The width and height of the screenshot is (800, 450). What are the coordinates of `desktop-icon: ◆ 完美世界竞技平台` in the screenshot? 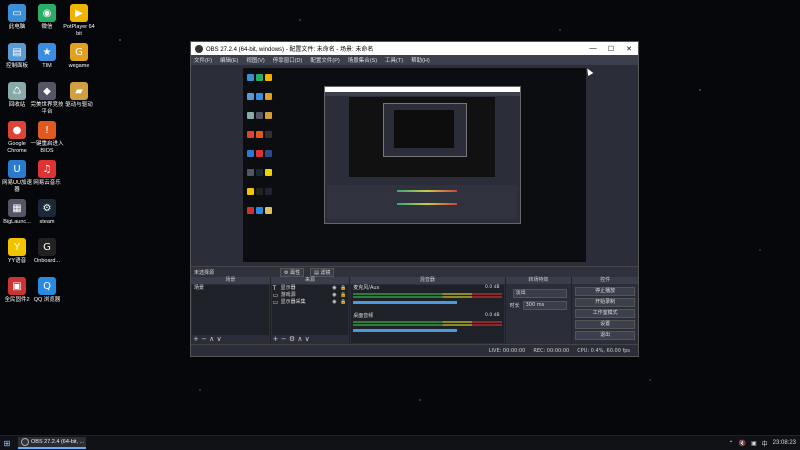 It's located at (47, 99).